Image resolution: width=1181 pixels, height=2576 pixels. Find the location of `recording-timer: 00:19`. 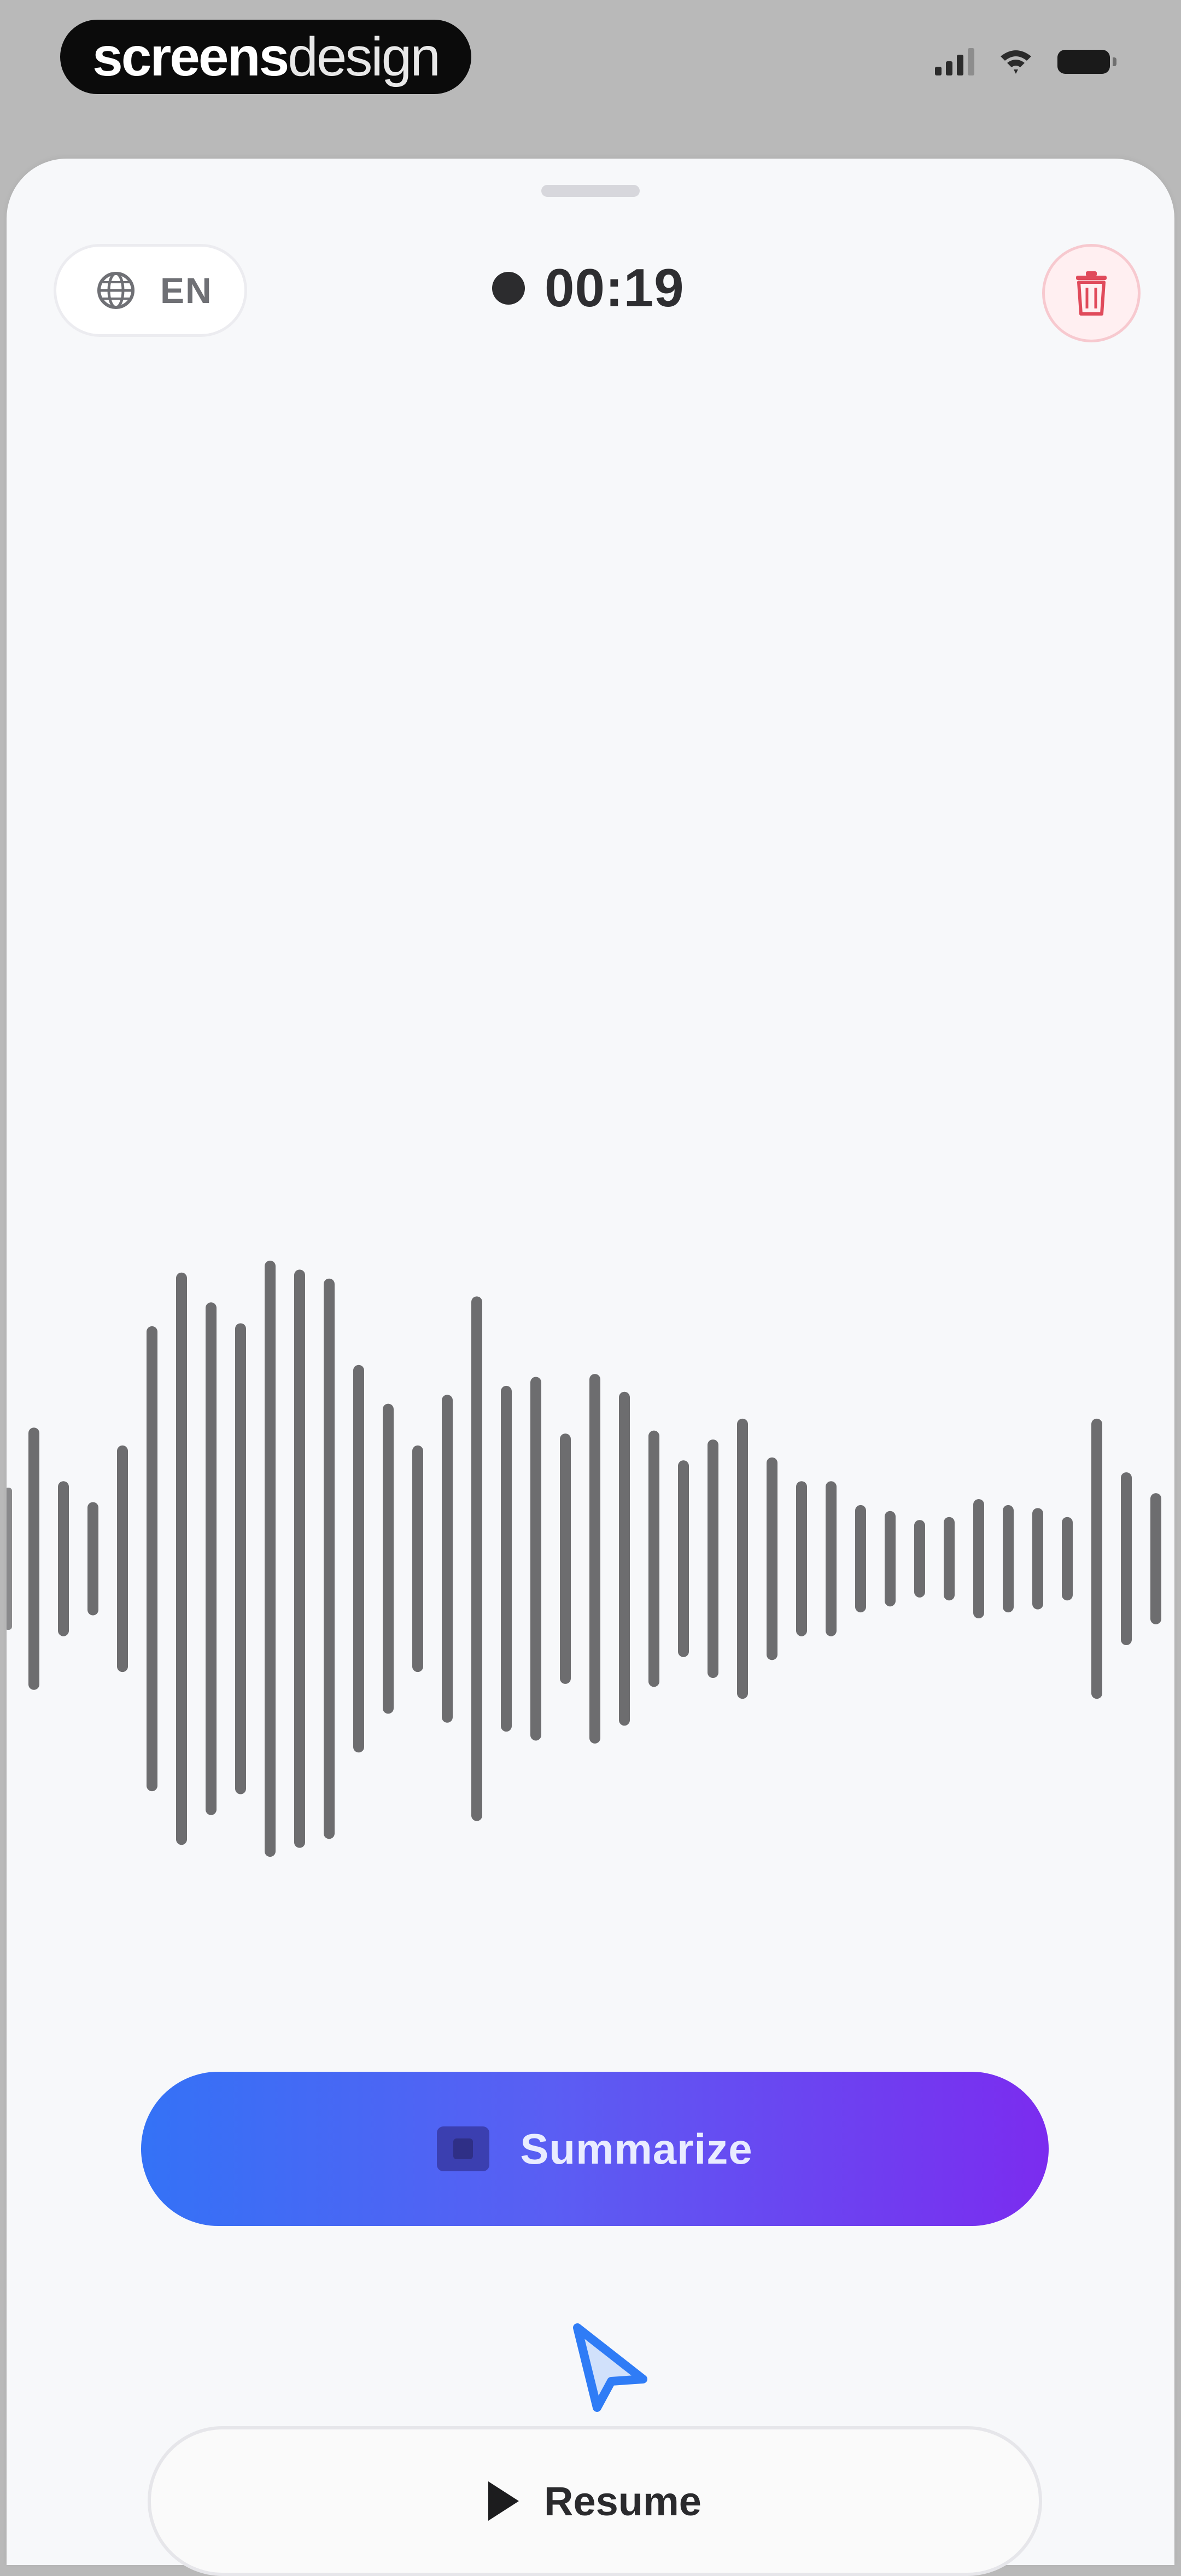

recording-timer: 00:19 is located at coordinates (588, 288).